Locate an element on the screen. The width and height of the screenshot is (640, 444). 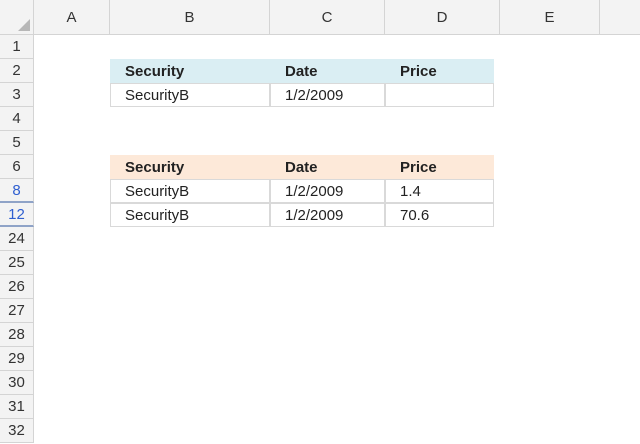
select-all-triangle-icon is located at coordinates (24, 25).